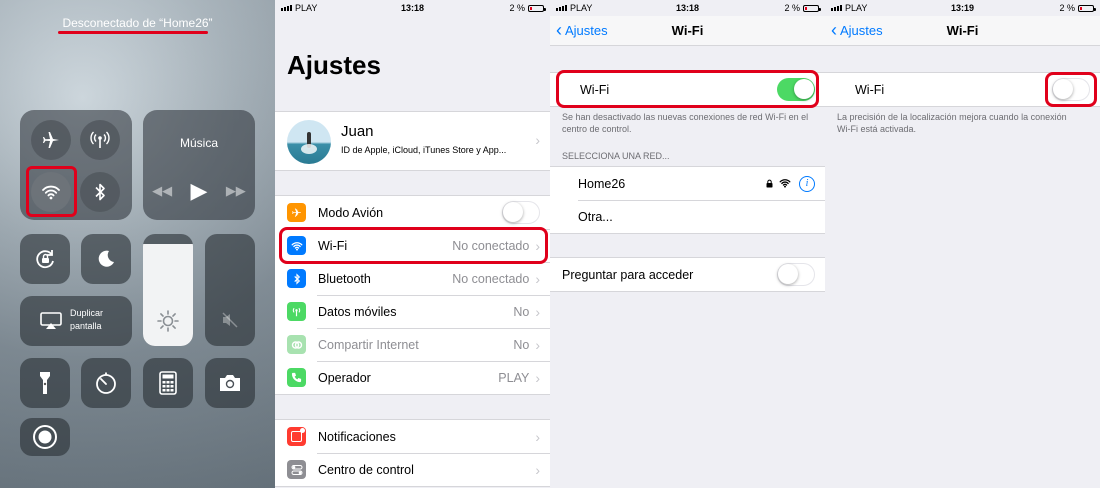 This screenshot has height=488, width=1100. I want to click on settings-row-airplane: ✈ Modo Avión, so click(412, 212).